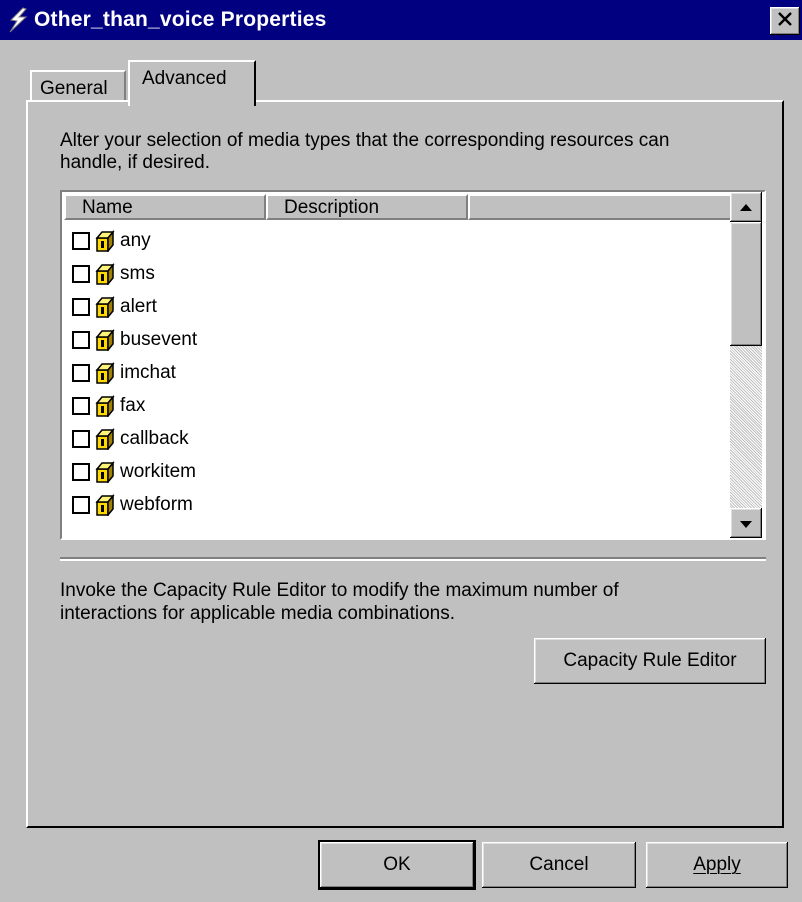  Describe the element at coordinates (390, 475) in the screenshot. I see `list-item: workitem` at that location.